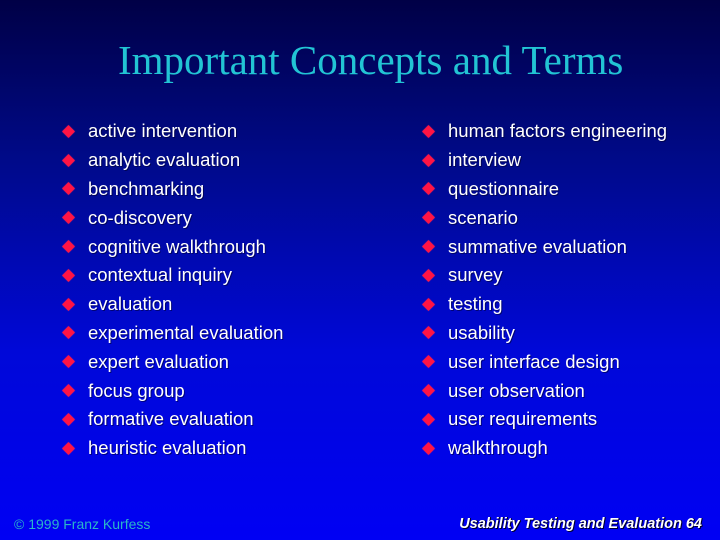 The height and width of the screenshot is (540, 720). What do you see at coordinates (544, 333) in the screenshot?
I see `term-list-item: usability` at bounding box center [544, 333].